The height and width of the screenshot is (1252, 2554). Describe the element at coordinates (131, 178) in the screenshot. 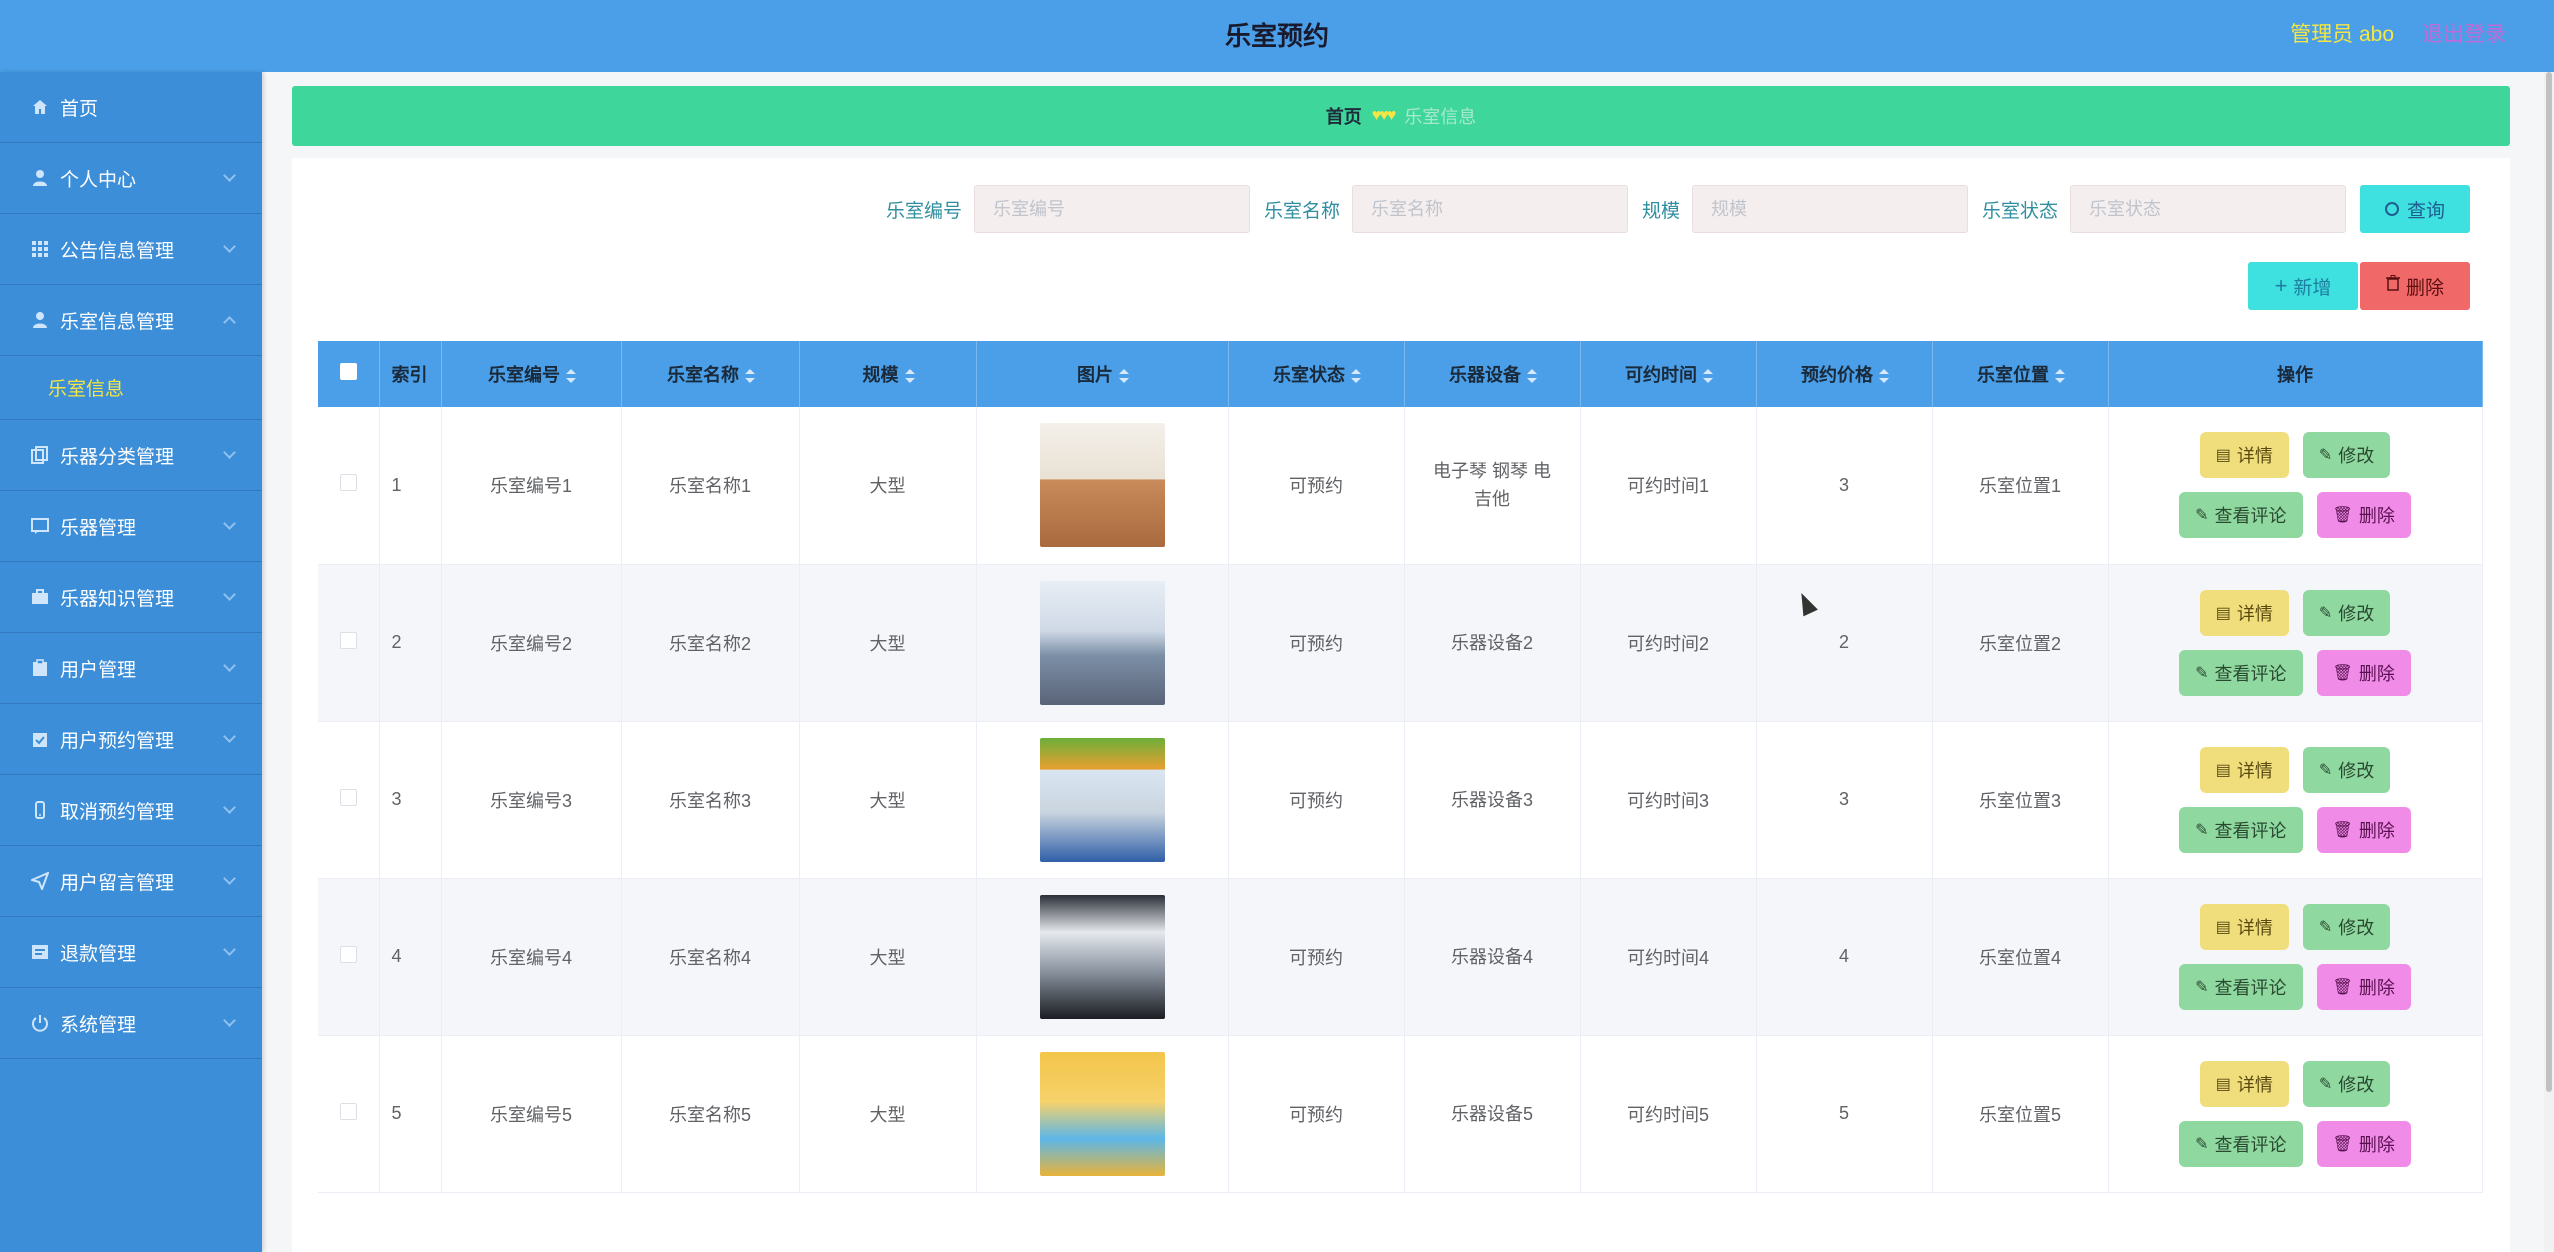

I see `sidebar-item-profile: 个人中心` at that location.